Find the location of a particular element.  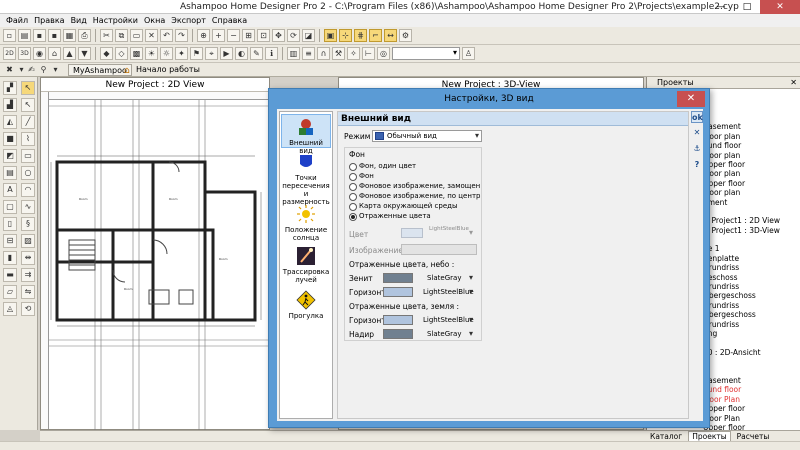

nadir-dropdown-icon: ▾ is located at coordinates (471, 333).